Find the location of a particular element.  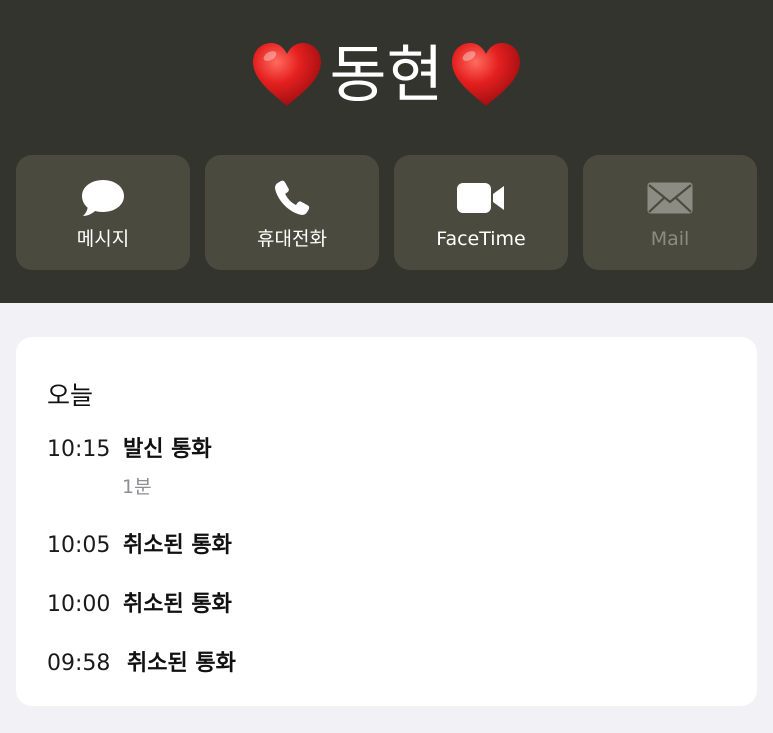

facetime-button: FaceTime is located at coordinates (481, 212).